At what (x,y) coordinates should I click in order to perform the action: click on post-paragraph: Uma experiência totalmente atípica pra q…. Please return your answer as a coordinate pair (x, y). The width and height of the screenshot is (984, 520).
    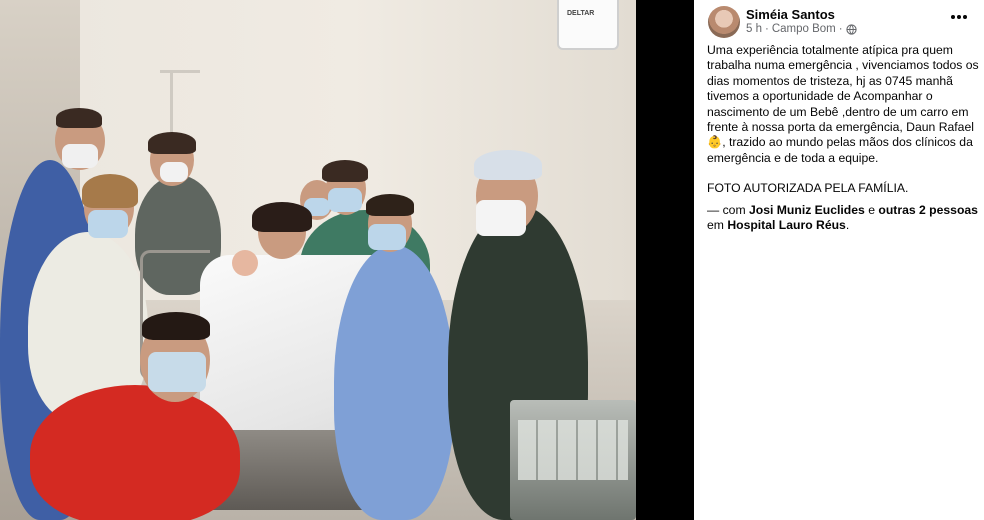
    Looking at the image, I should click on (843, 104).